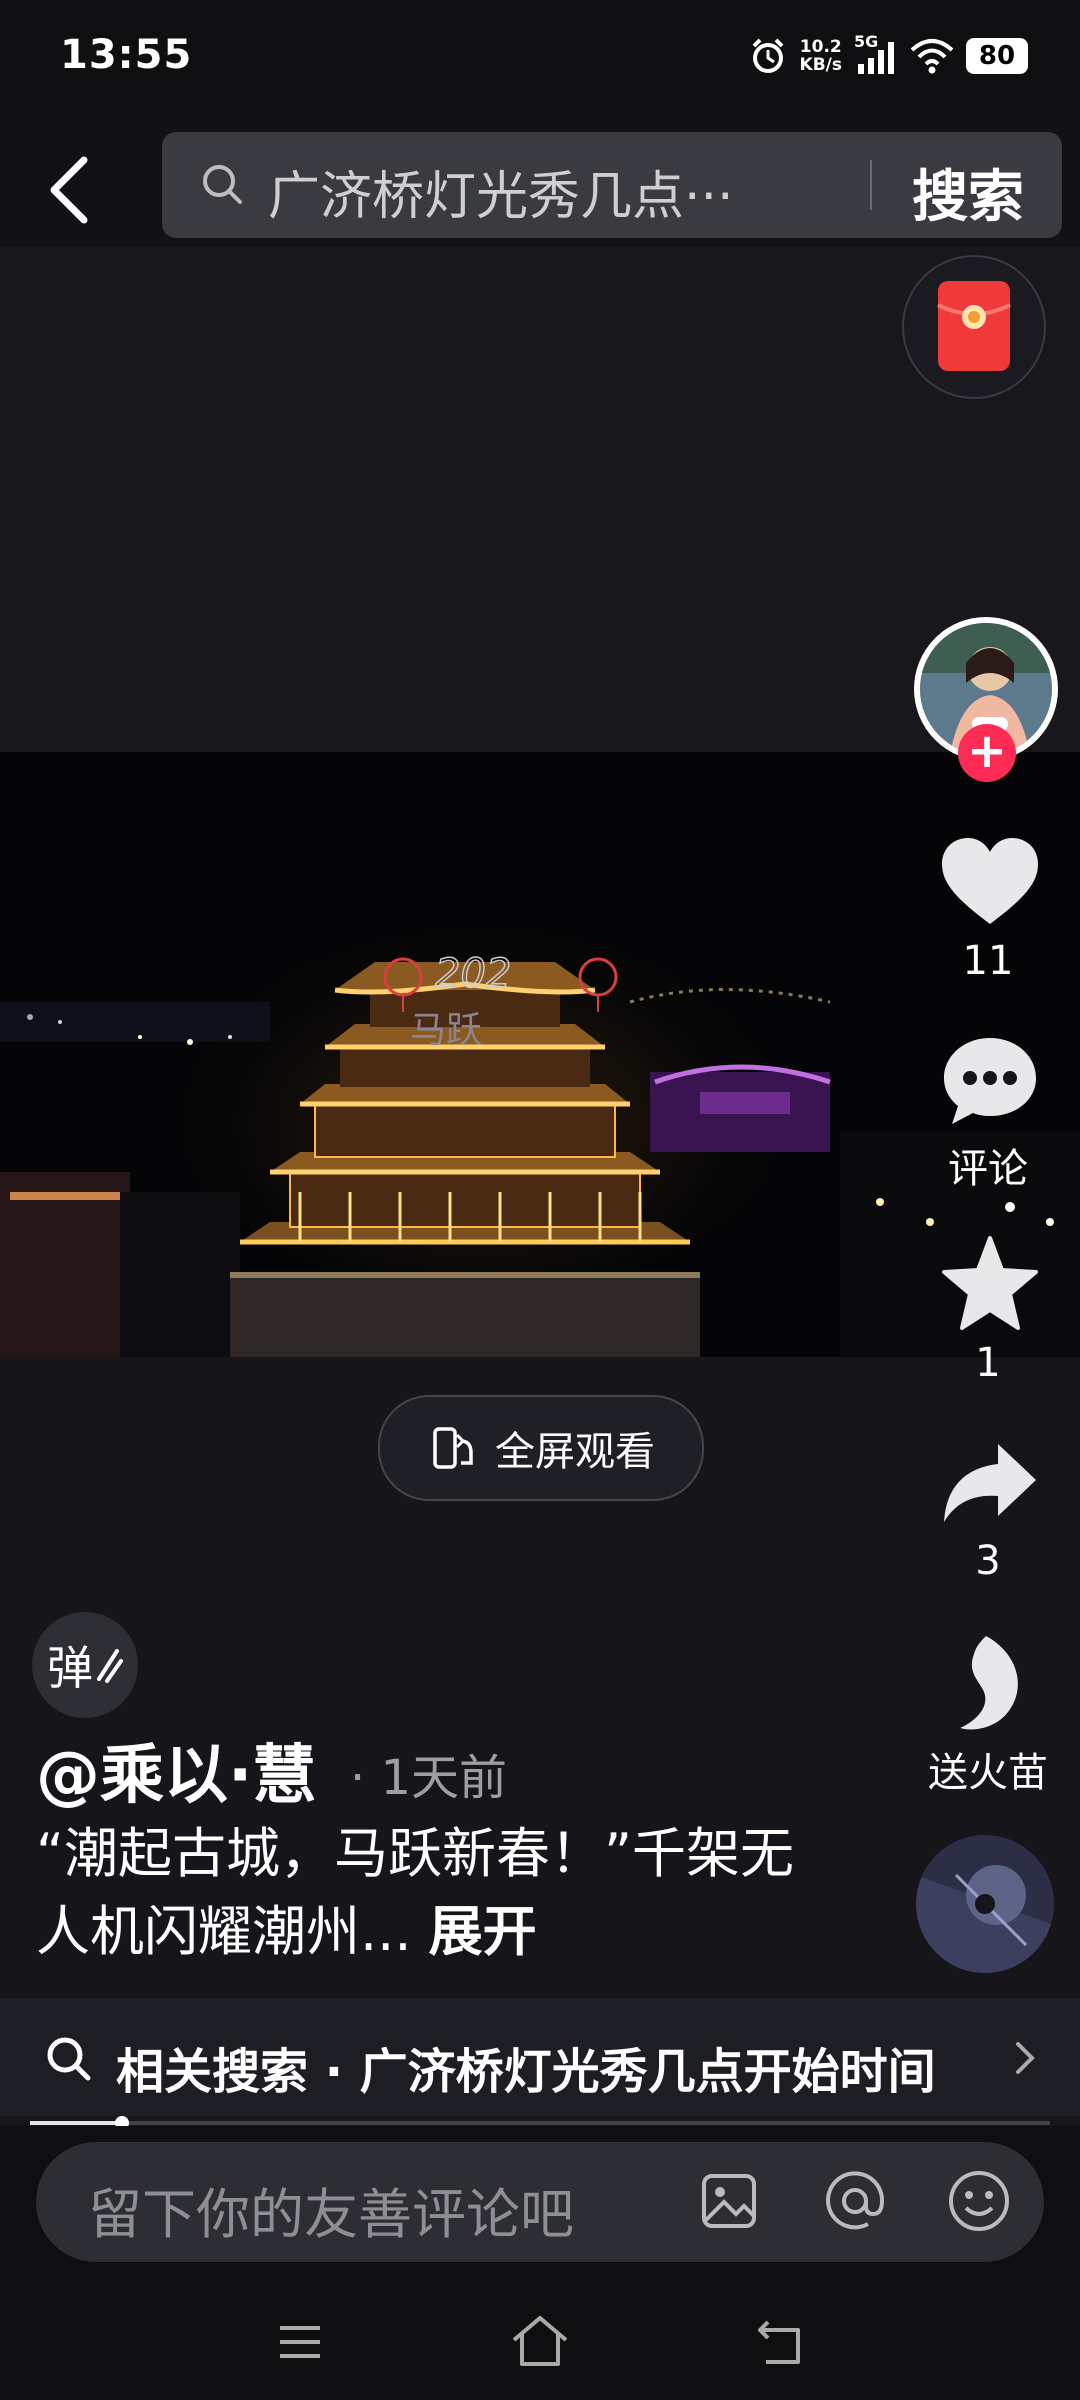 The width and height of the screenshot is (1080, 2400). Describe the element at coordinates (979, 2201) in the screenshot. I see `emoji-icon` at that location.